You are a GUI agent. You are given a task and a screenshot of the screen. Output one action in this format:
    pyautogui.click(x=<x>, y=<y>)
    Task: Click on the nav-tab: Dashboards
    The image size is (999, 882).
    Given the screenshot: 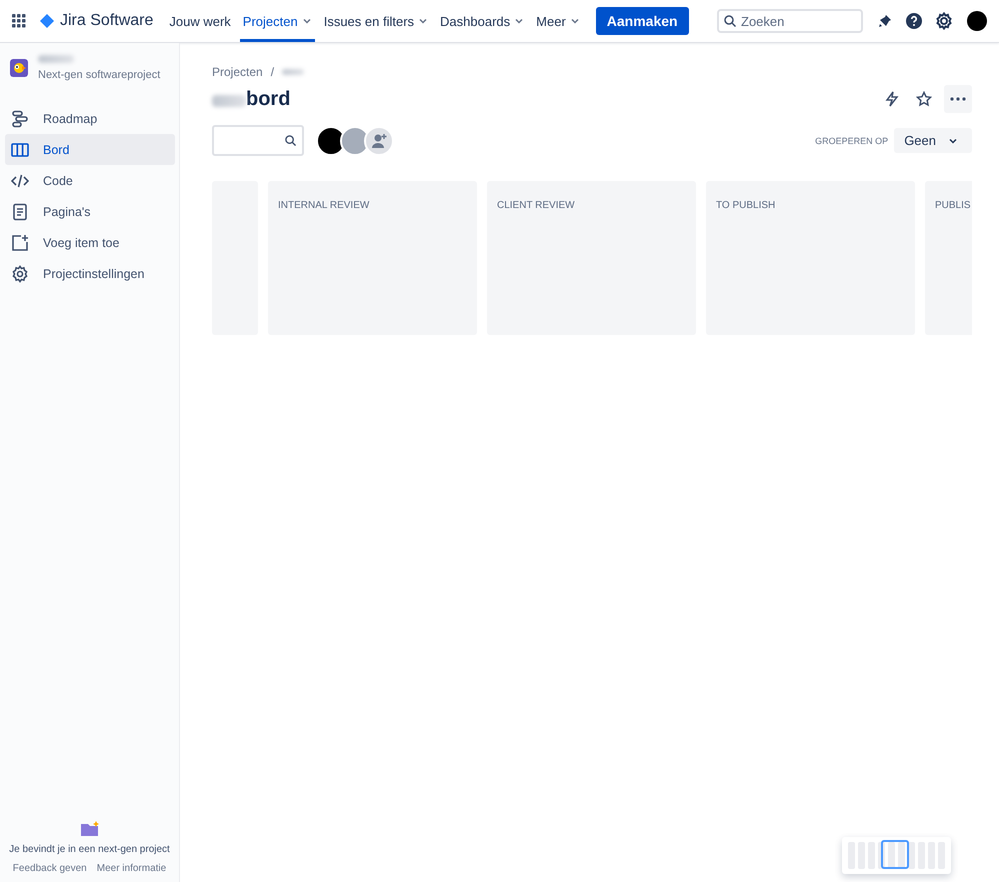 What is the action you would take?
    pyautogui.click(x=482, y=21)
    